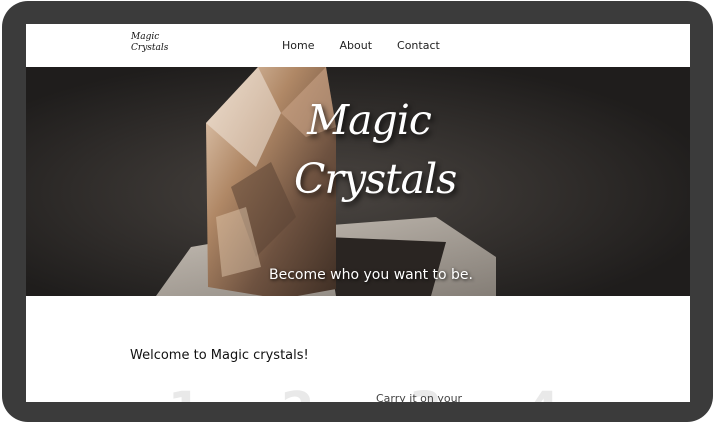 The height and width of the screenshot is (423, 715). I want to click on nav-home-link: Home, so click(298, 45).